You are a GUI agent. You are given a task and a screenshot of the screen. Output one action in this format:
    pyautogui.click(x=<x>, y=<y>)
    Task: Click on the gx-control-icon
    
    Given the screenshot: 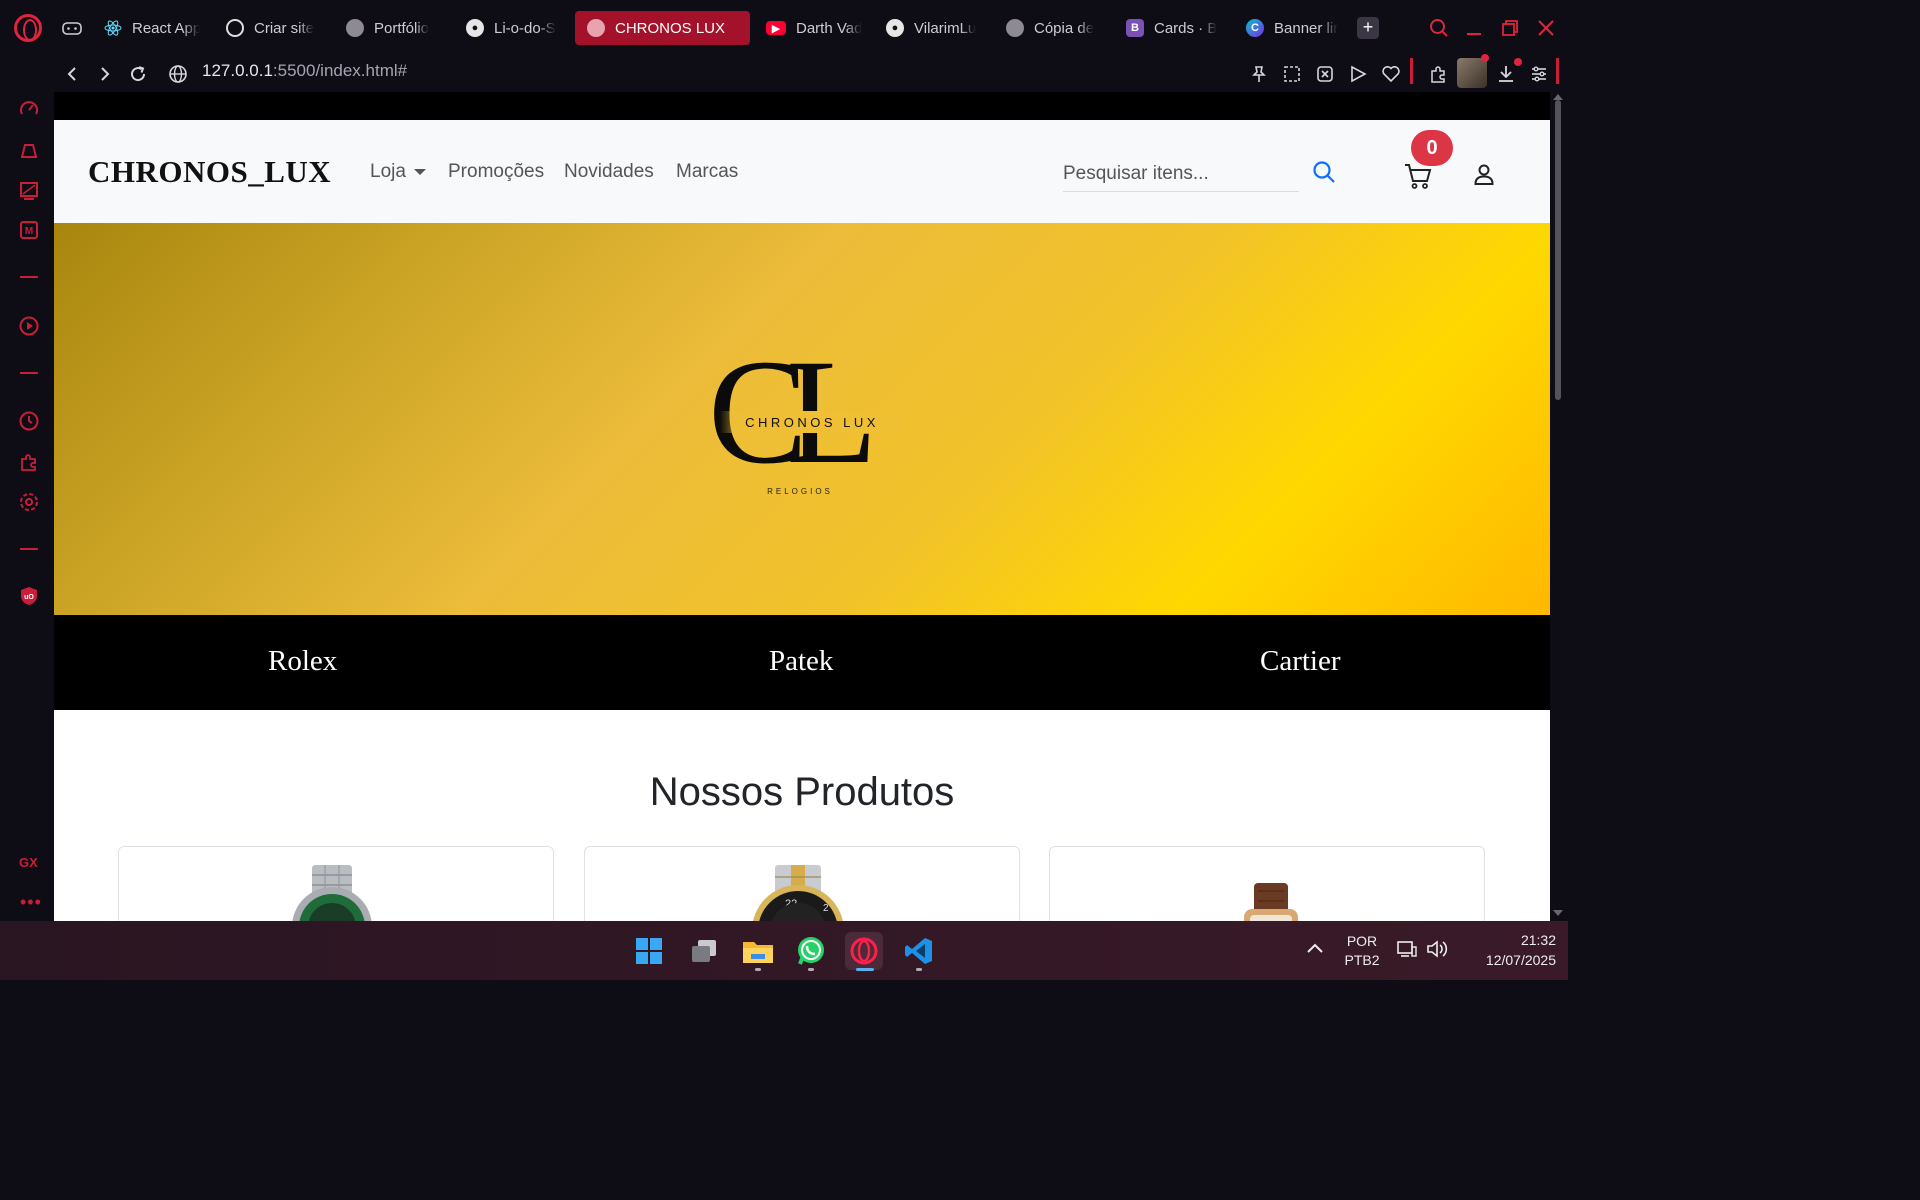 What is the action you would take?
    pyautogui.click(x=72, y=28)
    